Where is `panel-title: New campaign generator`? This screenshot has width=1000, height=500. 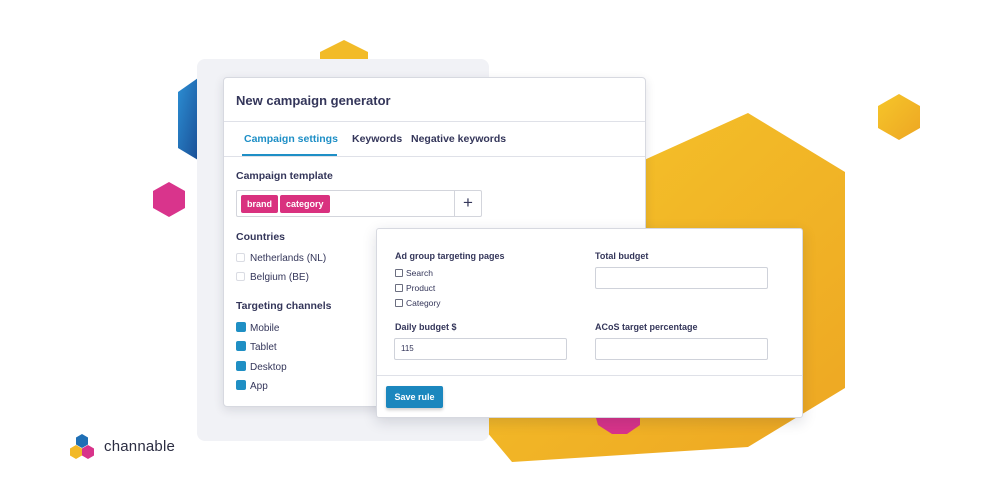
panel-title: New campaign generator is located at coordinates (313, 100).